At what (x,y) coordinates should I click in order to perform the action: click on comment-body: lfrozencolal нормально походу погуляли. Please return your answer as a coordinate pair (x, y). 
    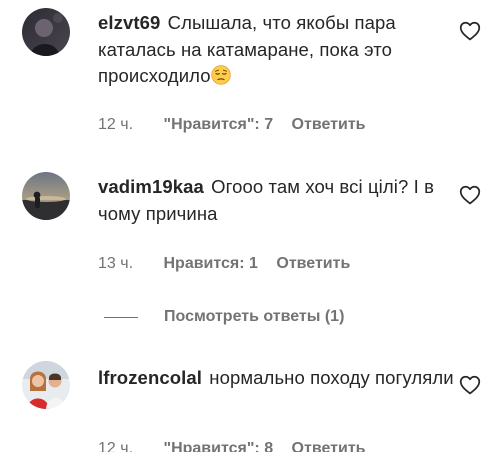
    Looking at the image, I should click on (278, 378).